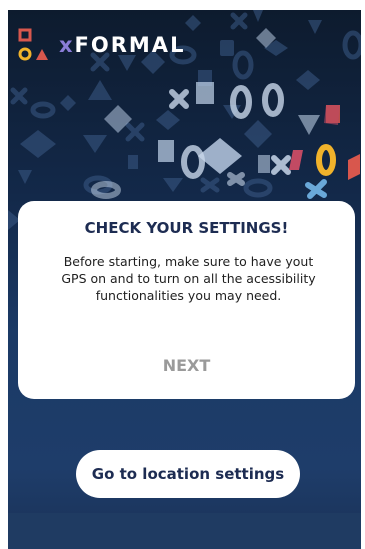 The height and width of the screenshot is (549, 365). Describe the element at coordinates (67, 45) in the screenshot. I see `logo-x: x` at that location.